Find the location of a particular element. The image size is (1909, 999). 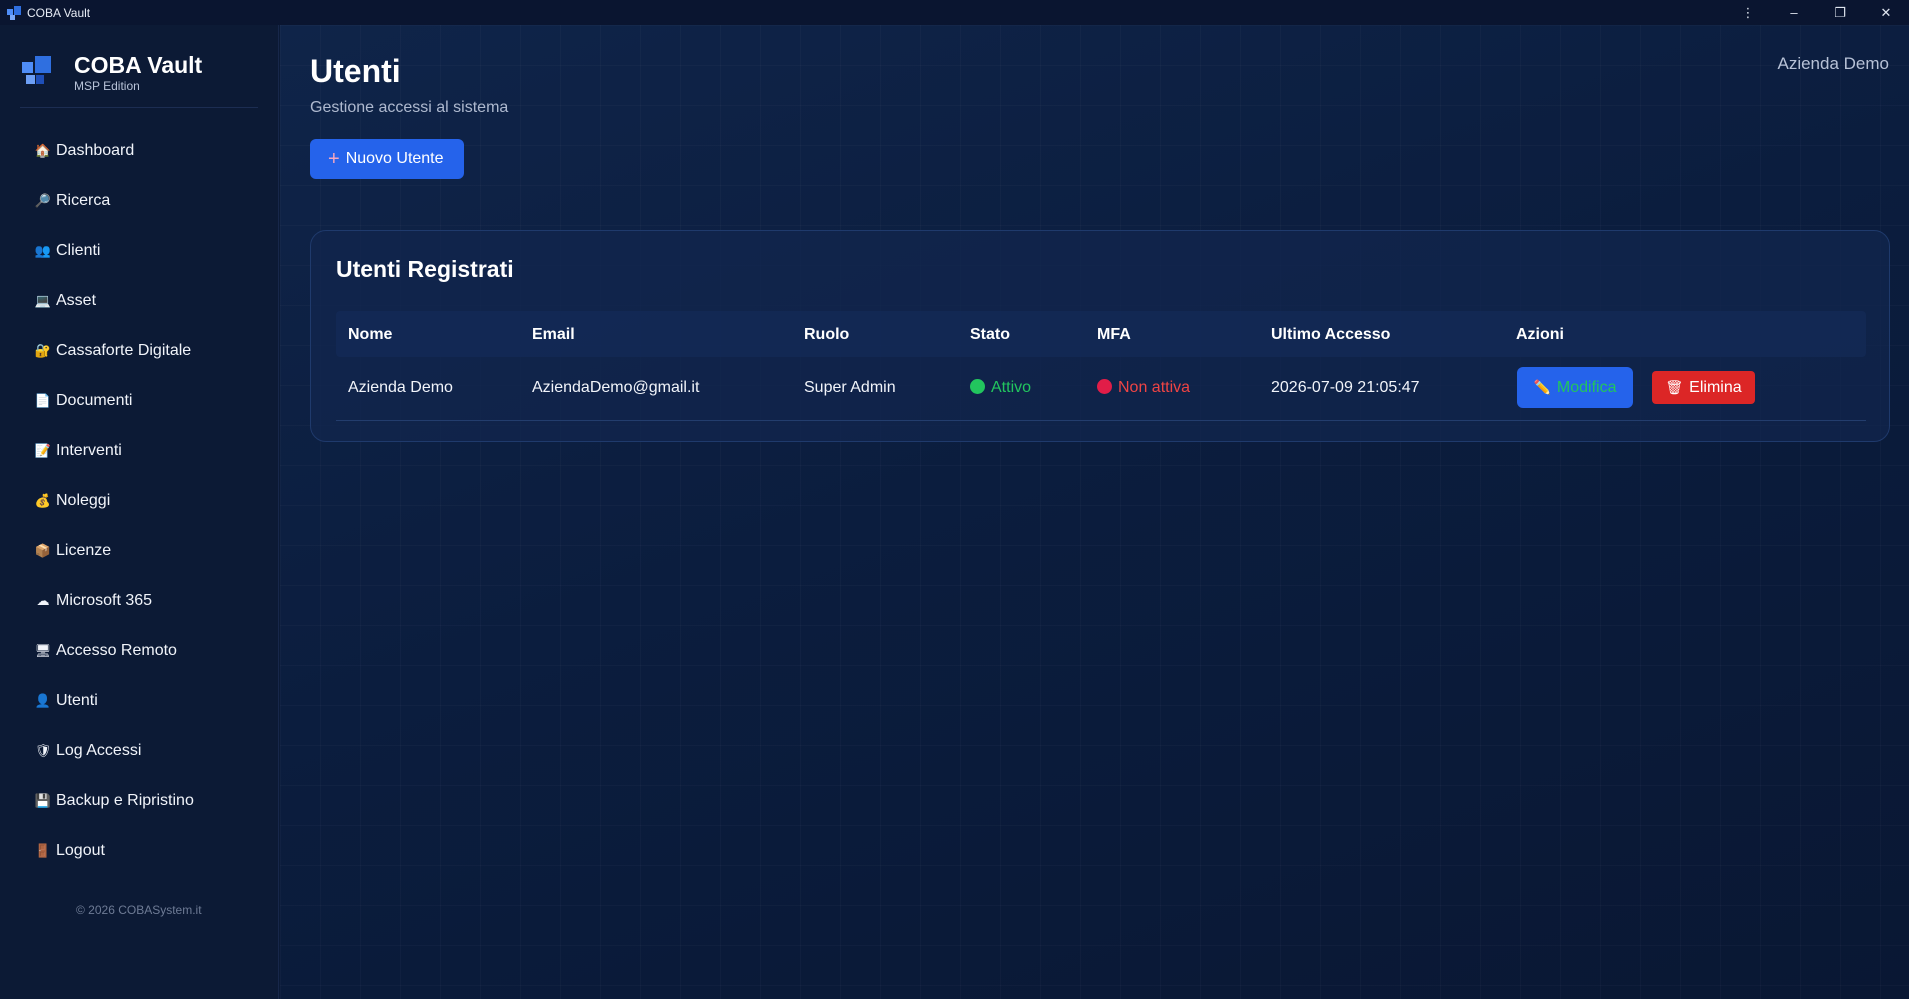

new-user-button: + Nuovo Utente is located at coordinates (387, 159).